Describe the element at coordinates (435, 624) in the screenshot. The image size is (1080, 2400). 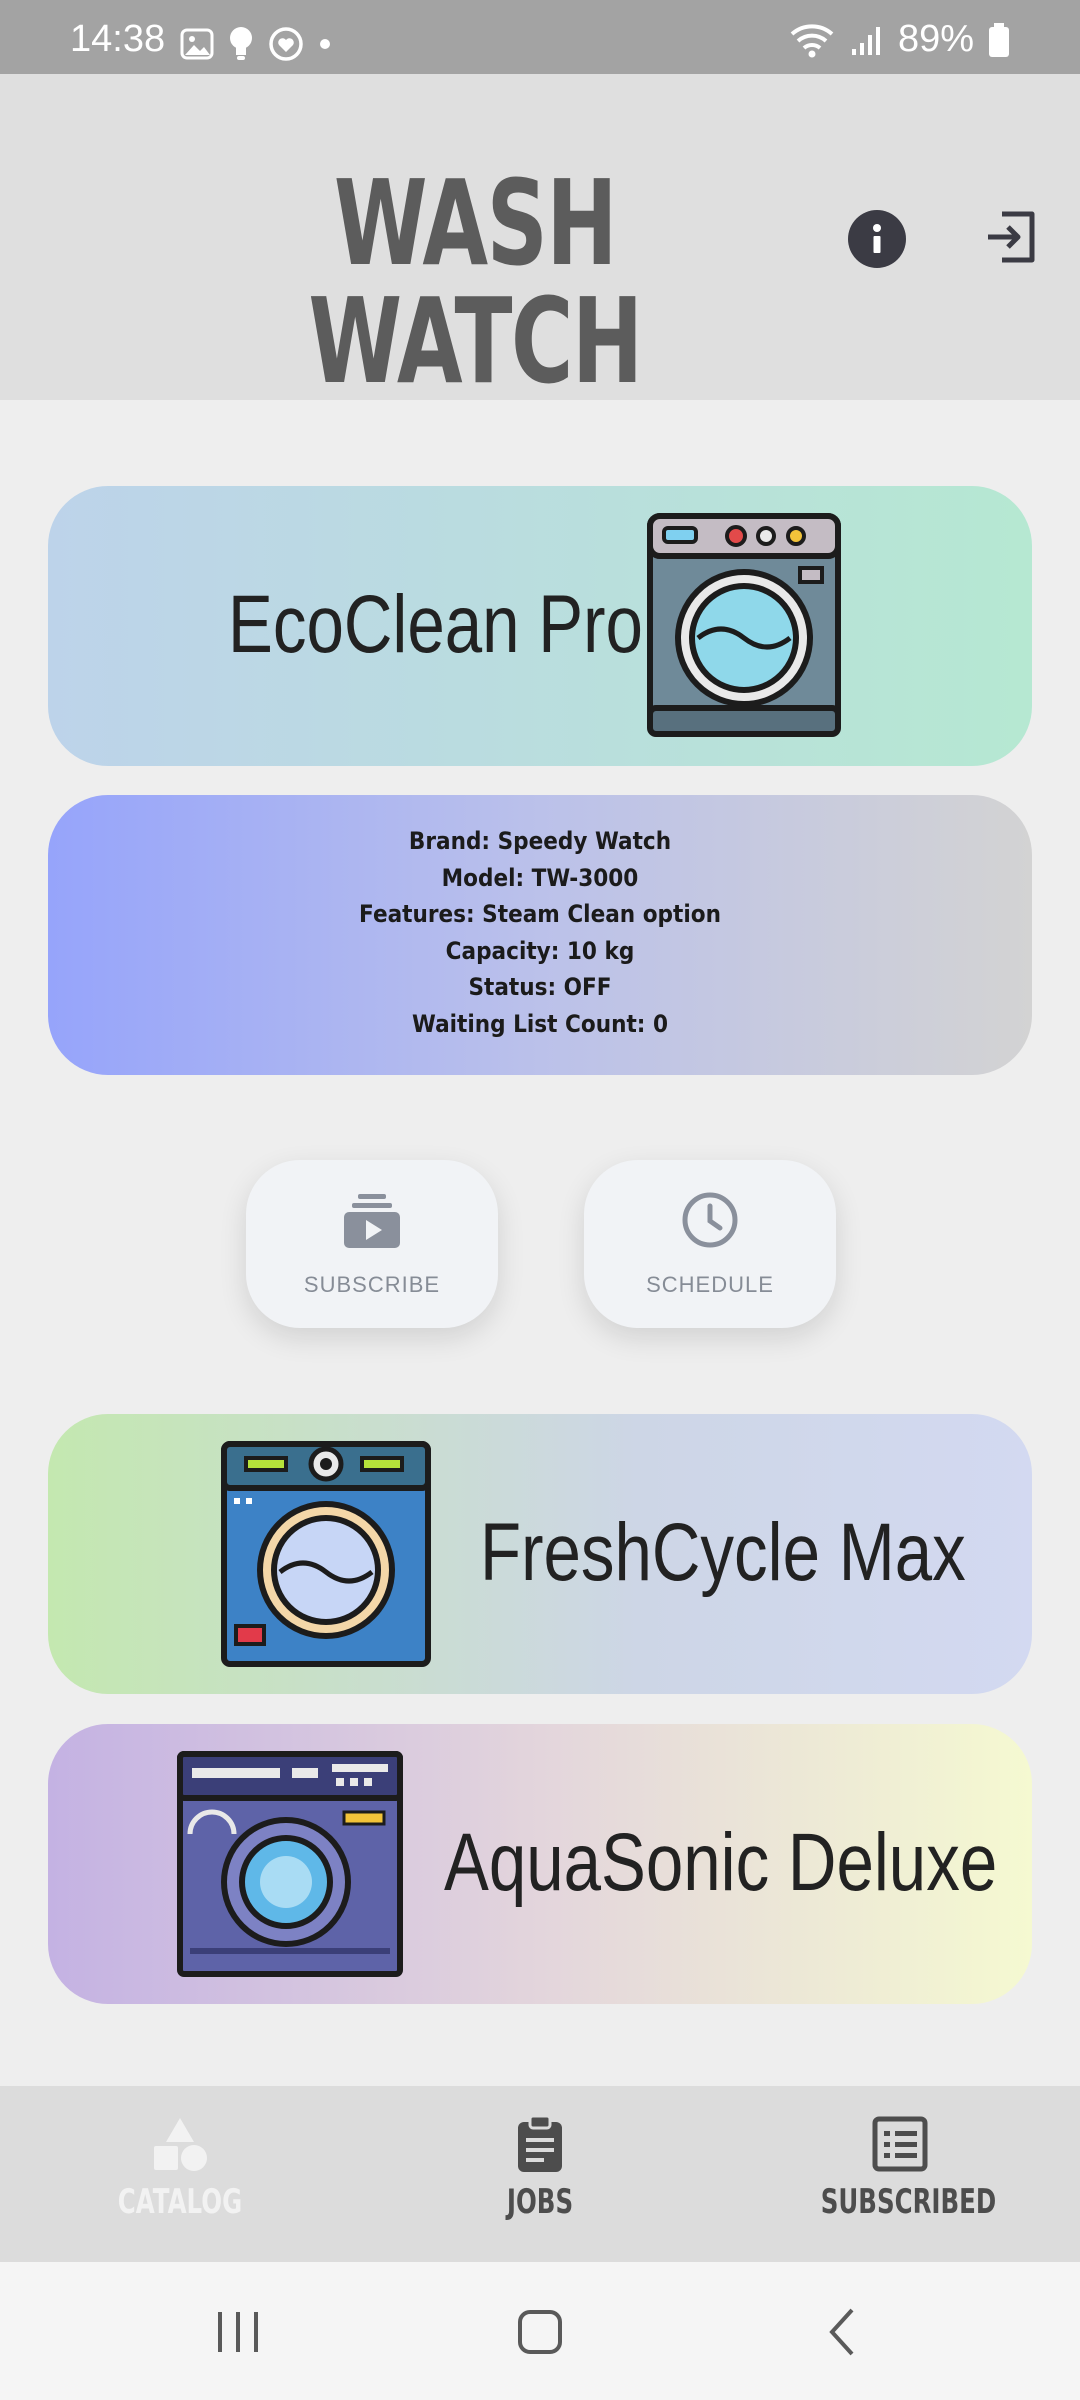
I see `machine-name: EcoClean Pro` at that location.